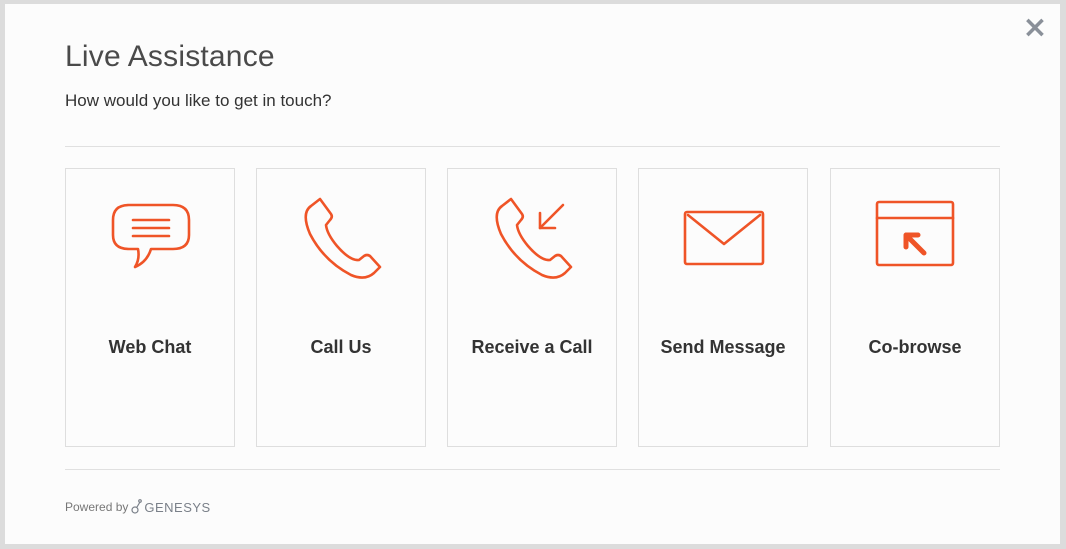 The width and height of the screenshot is (1066, 549). I want to click on send-message-option: Send Message, so click(723, 307).